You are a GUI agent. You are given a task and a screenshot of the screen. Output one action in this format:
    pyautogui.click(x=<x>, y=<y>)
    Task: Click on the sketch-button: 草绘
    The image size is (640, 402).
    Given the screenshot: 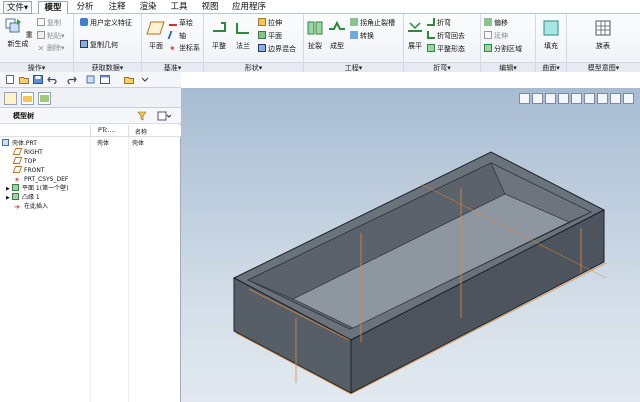 What is the action you would take?
    pyautogui.click(x=181, y=23)
    